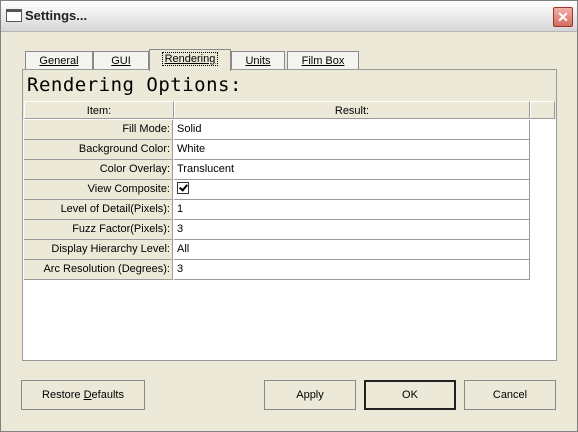  What do you see at coordinates (352, 110) in the screenshot?
I see `column-header-result: Result:` at bounding box center [352, 110].